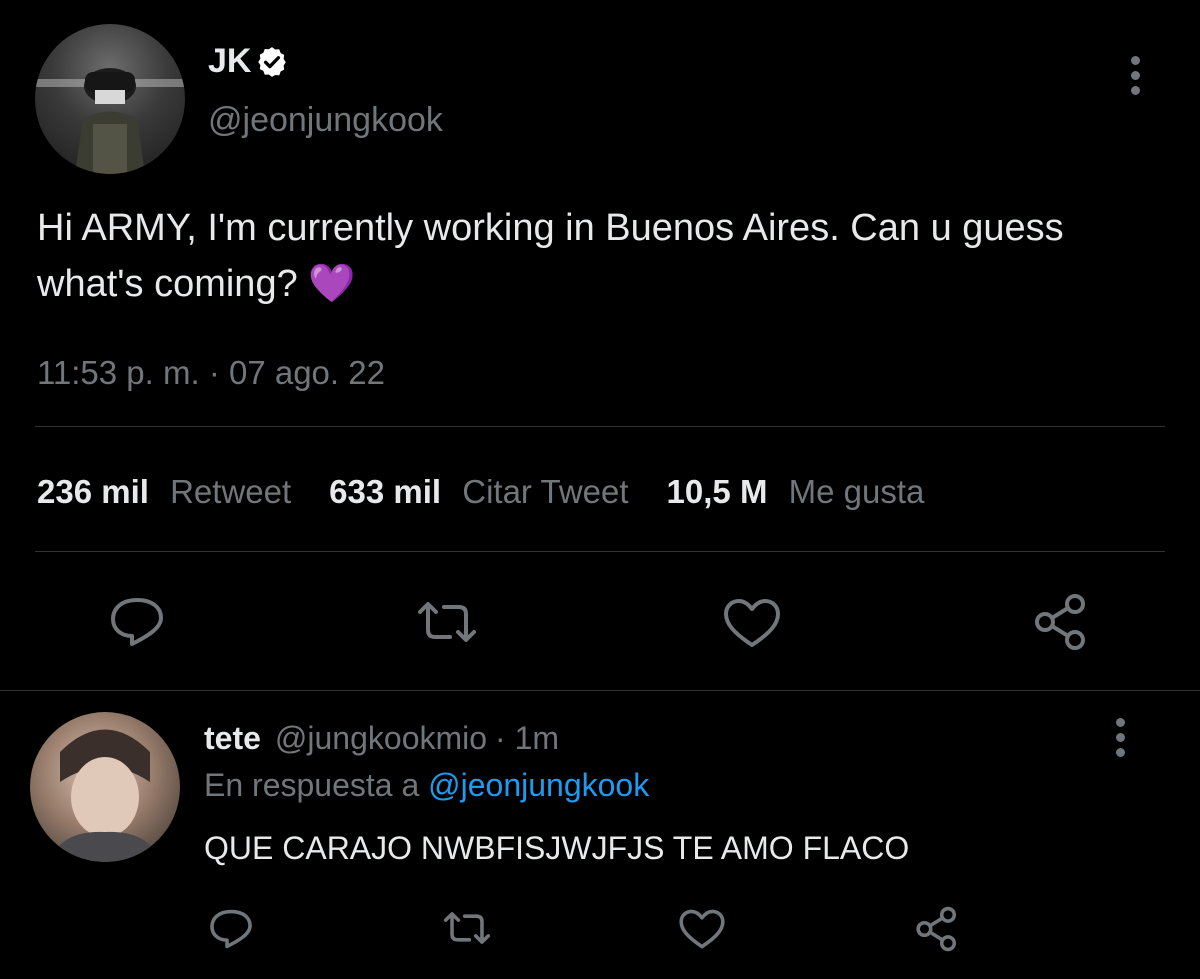 This screenshot has width=1200, height=979. Describe the element at coordinates (717, 491) in the screenshot. I see `likes-count: 10,5 M` at that location.